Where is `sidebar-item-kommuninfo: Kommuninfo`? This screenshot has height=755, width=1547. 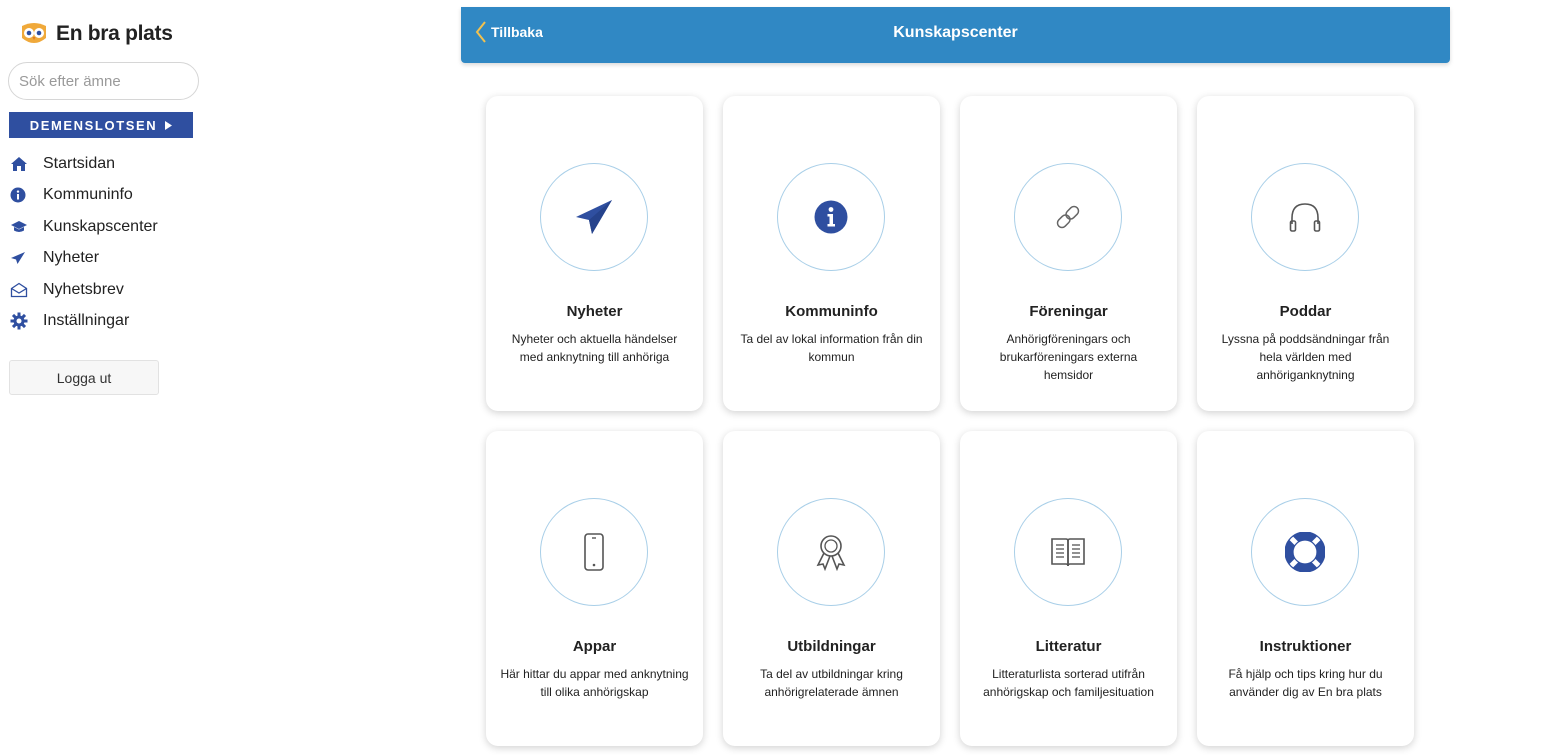 sidebar-item-kommuninfo: Kommuninfo is located at coordinates (84, 196).